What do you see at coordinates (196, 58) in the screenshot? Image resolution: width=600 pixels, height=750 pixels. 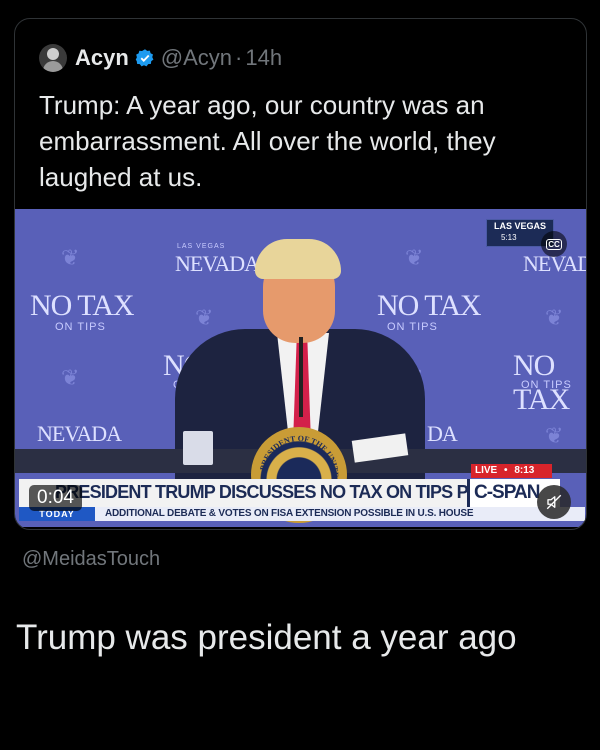 I see `author-handle: @Acyn` at bounding box center [196, 58].